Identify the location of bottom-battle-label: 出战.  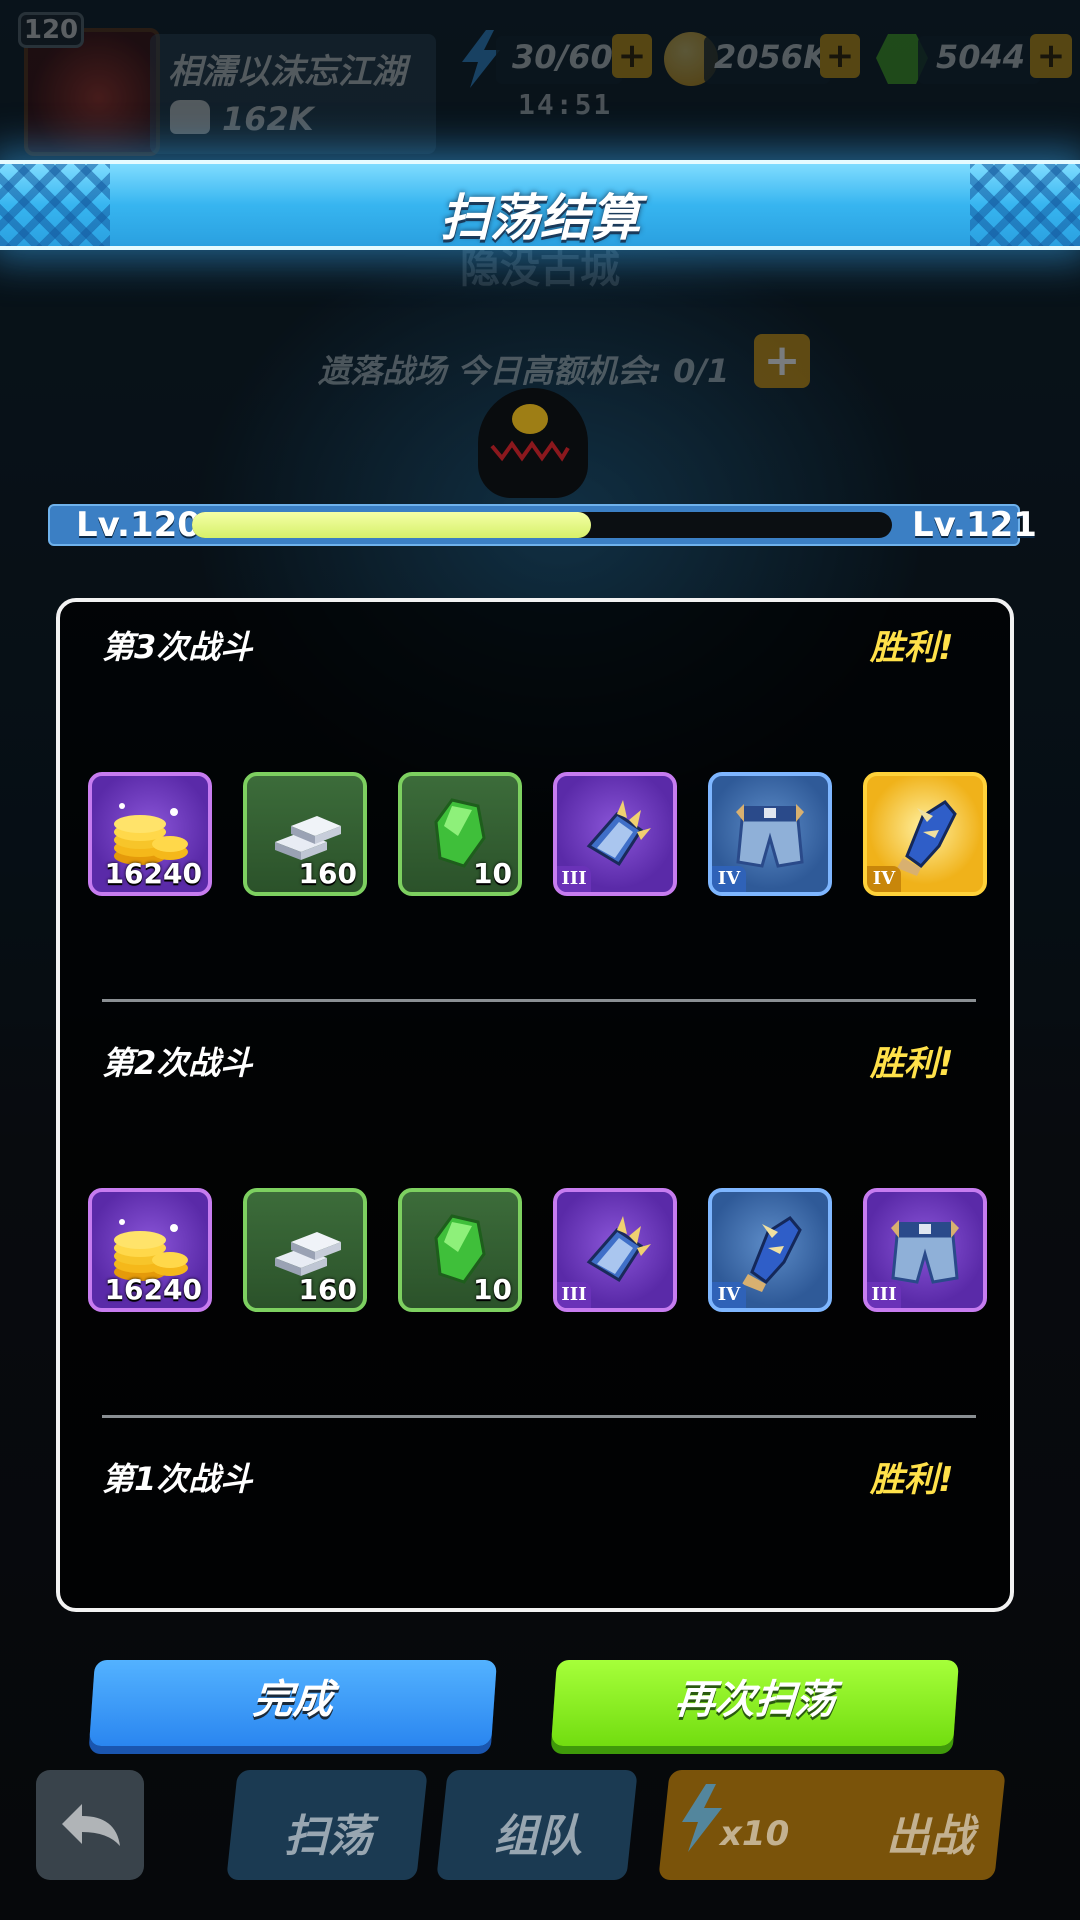
(930, 1836).